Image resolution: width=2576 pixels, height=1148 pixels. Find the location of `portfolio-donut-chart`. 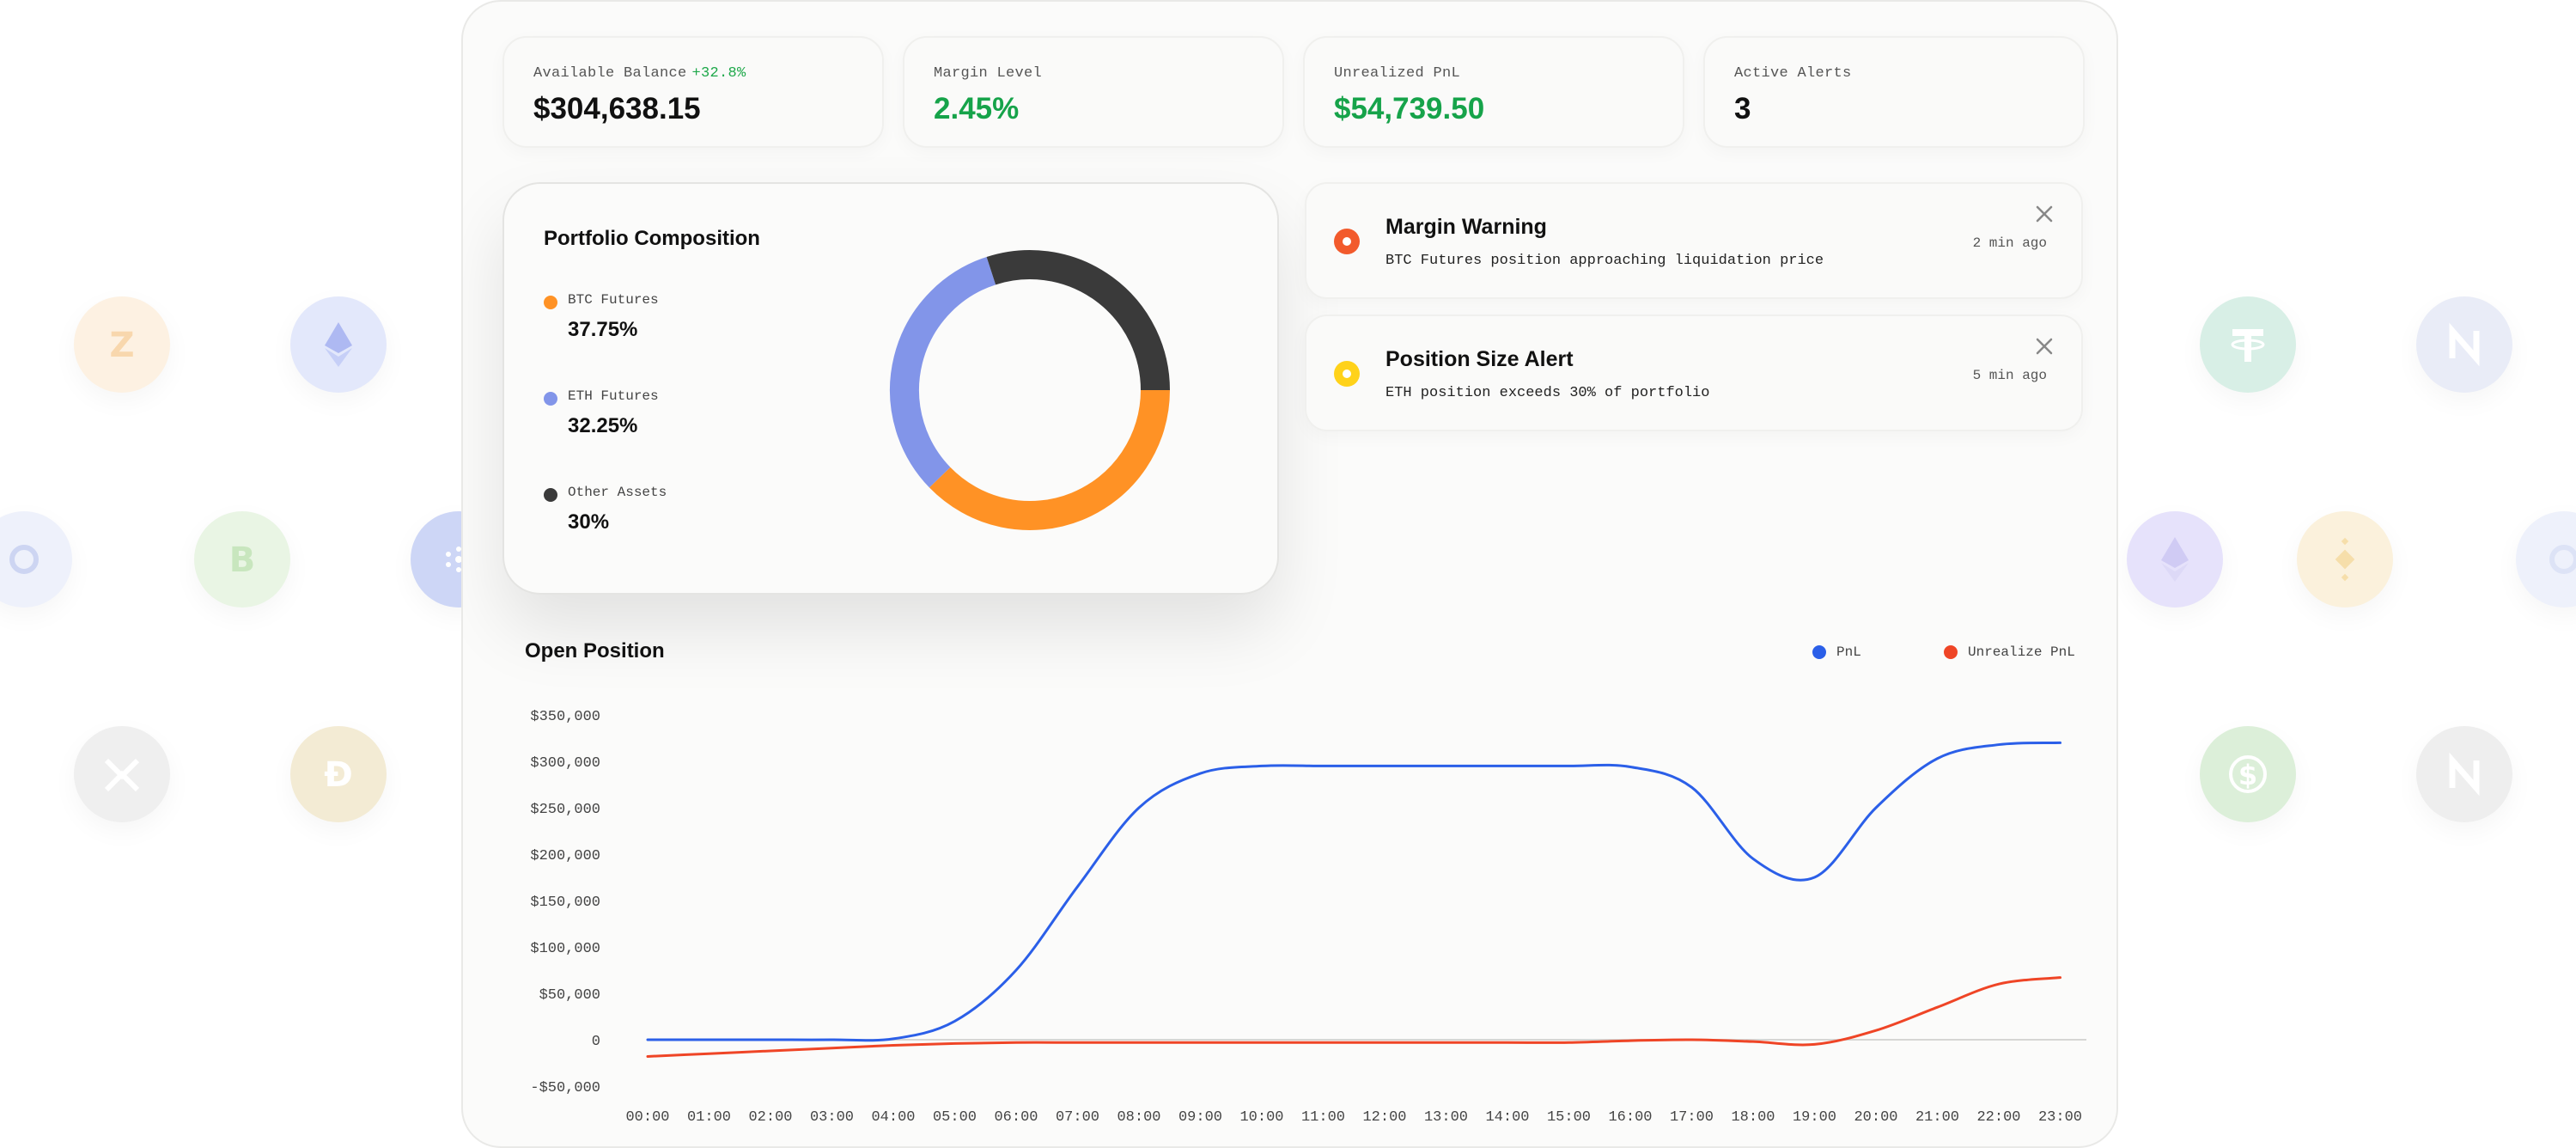

portfolio-donut-chart is located at coordinates (1030, 390).